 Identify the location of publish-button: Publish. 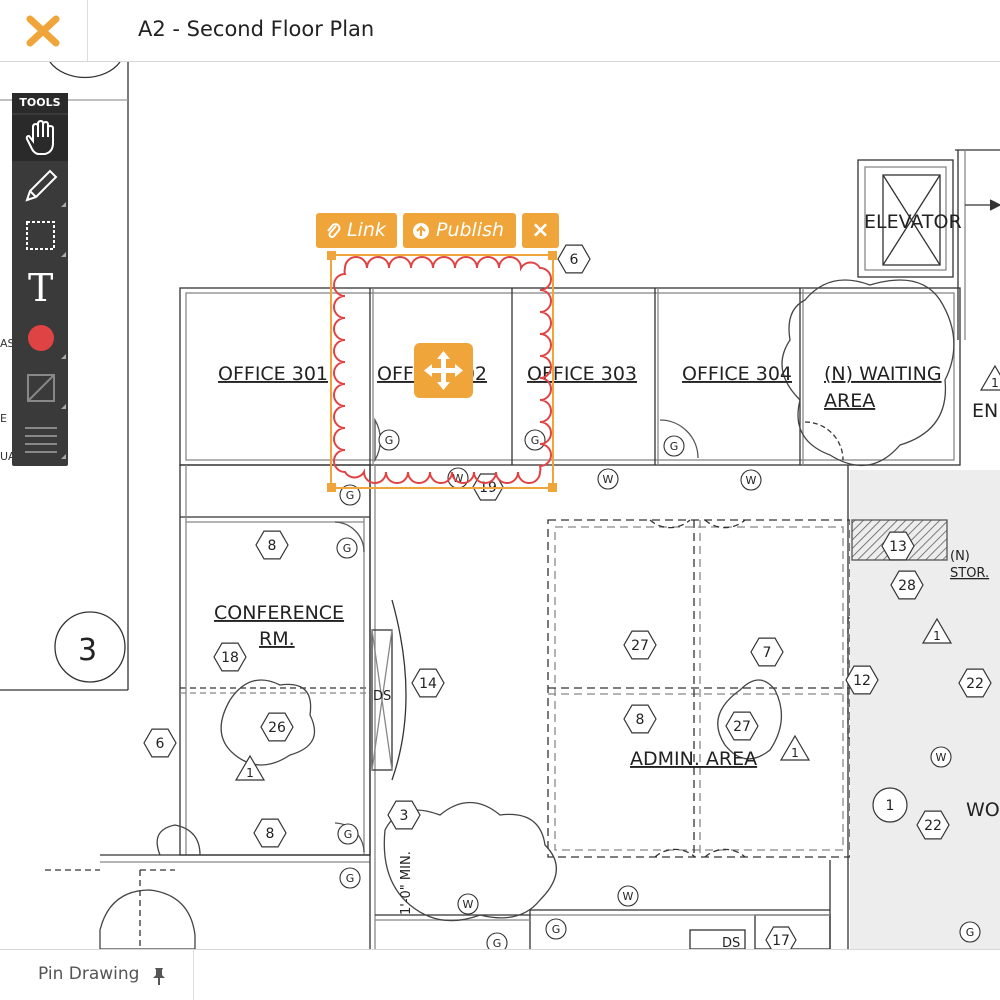
(459, 230).